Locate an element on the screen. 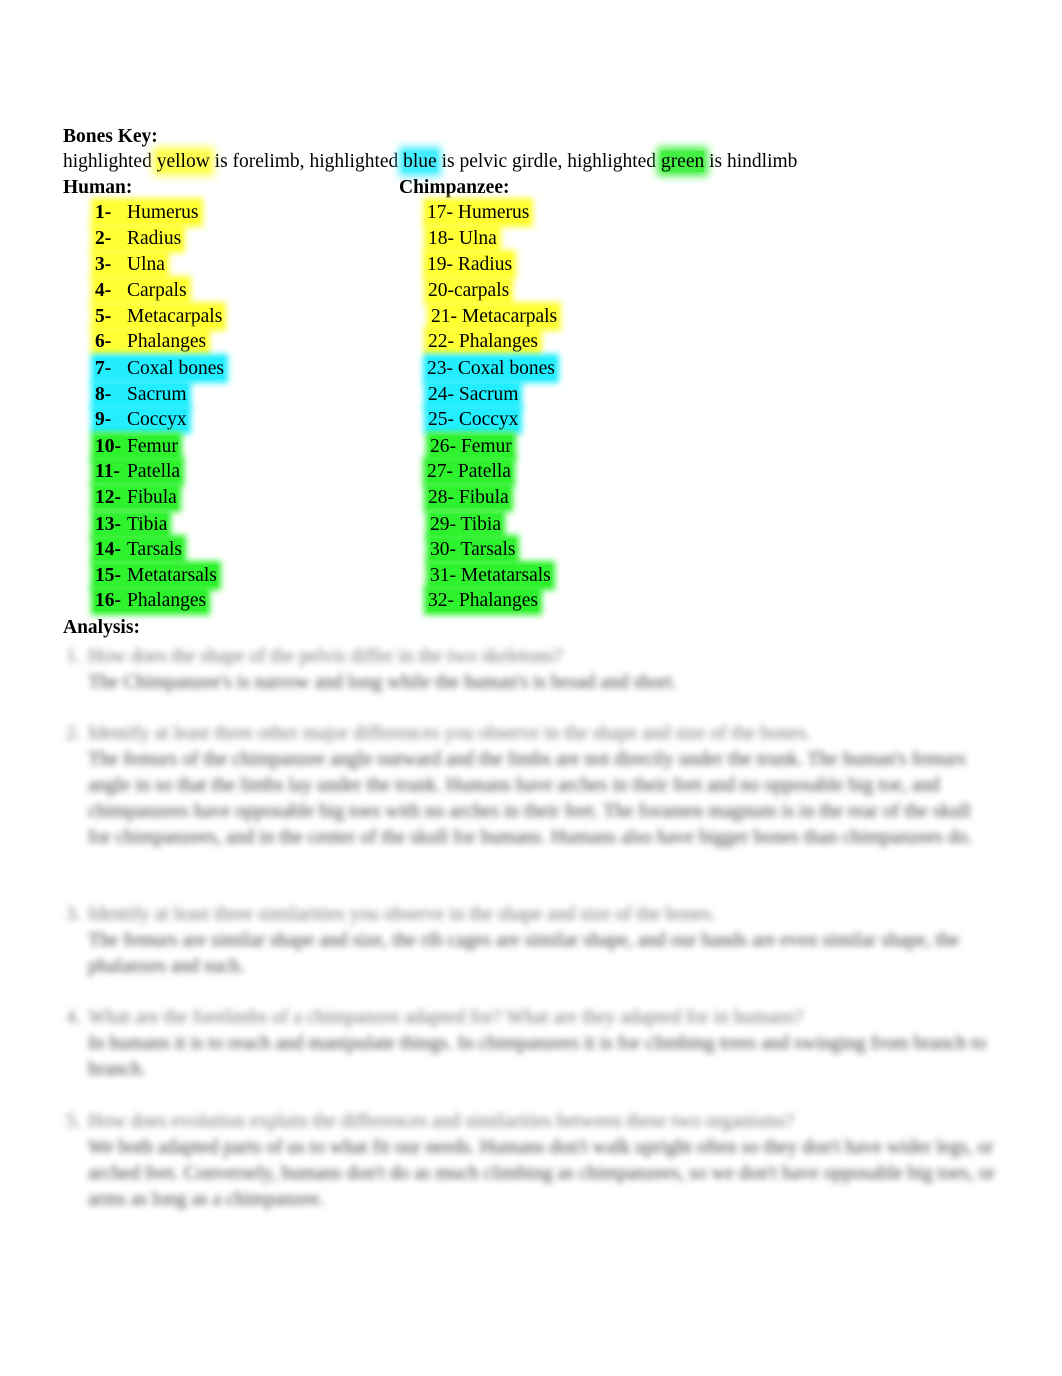 The height and width of the screenshot is (1376, 1062). bone-number: 7- is located at coordinates (103, 368).